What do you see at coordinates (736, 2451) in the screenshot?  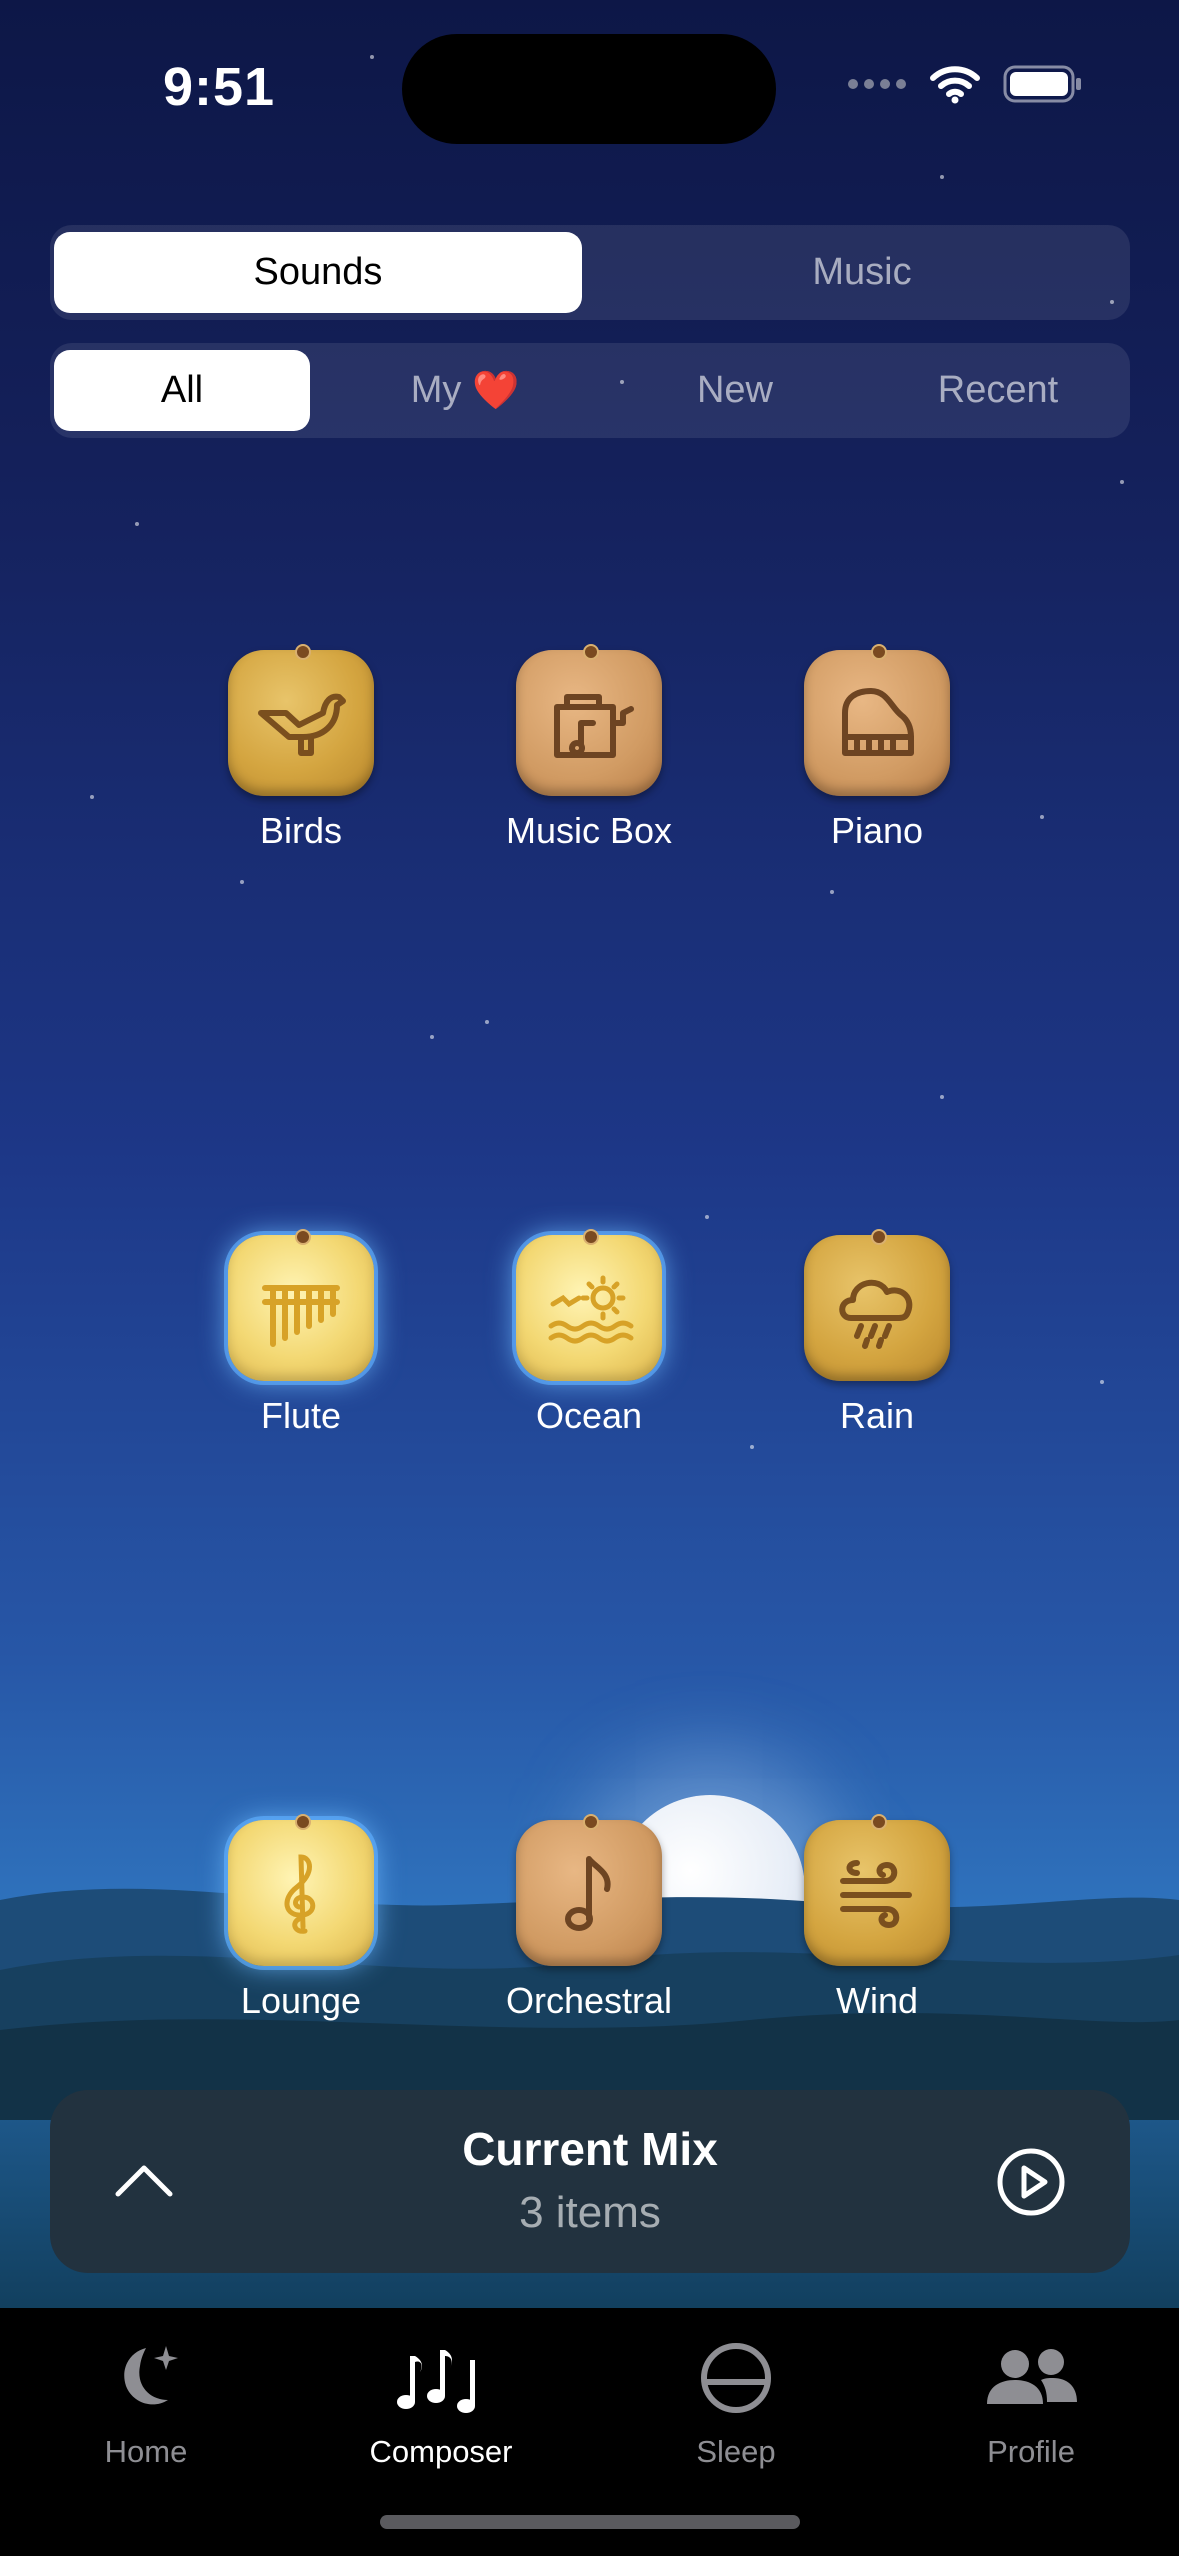 I see `tab-sleep-label: Sleep` at bounding box center [736, 2451].